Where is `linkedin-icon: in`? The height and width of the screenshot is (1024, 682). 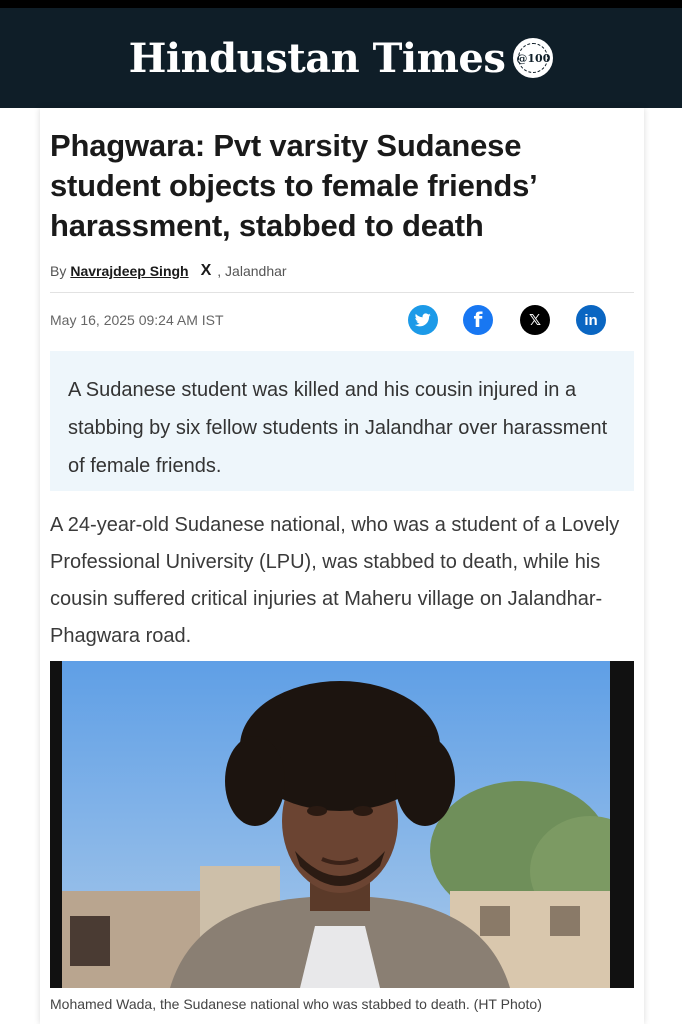
linkedin-icon: in is located at coordinates (591, 320).